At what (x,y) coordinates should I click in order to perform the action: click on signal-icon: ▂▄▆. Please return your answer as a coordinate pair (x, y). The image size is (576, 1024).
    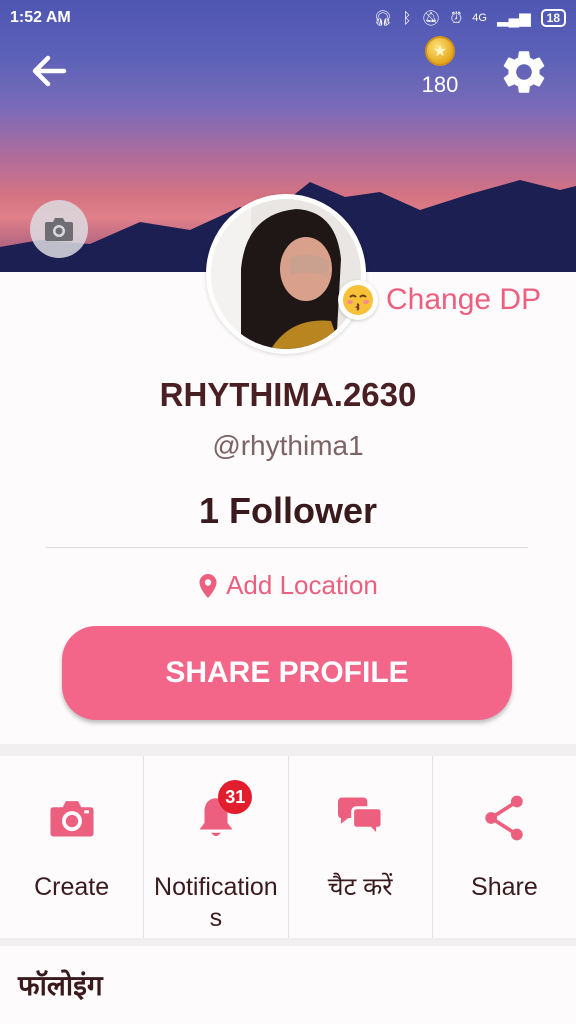
    Looking at the image, I should click on (513, 18).